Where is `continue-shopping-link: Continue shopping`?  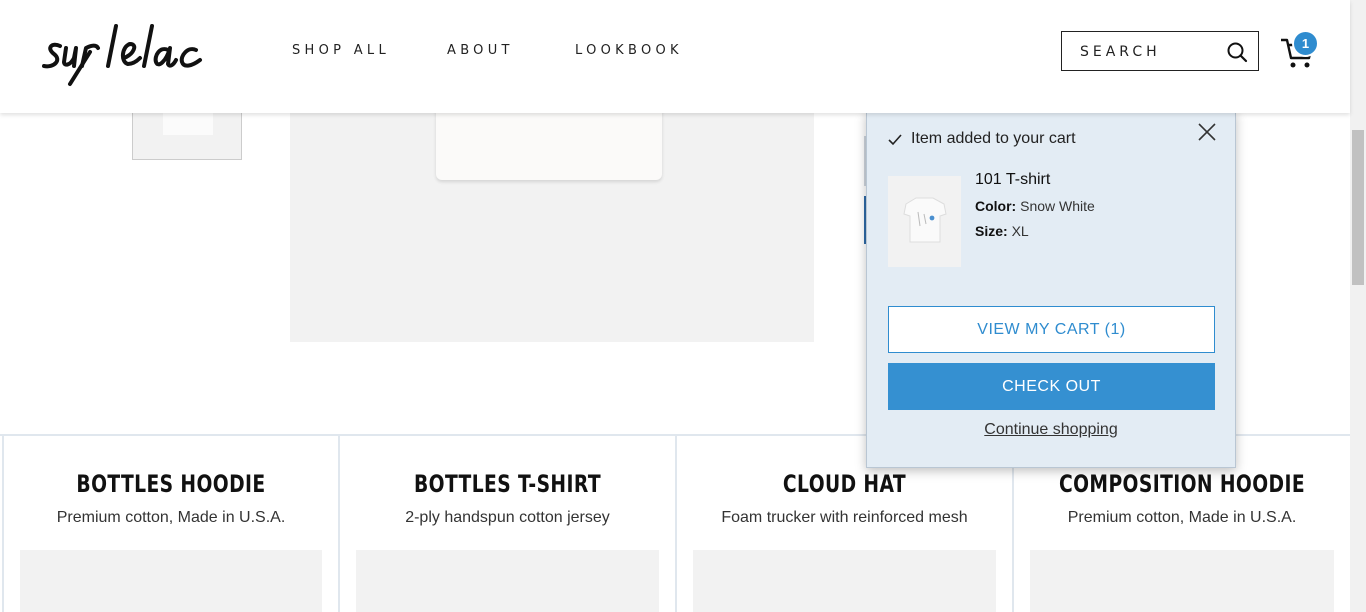 continue-shopping-link: Continue shopping is located at coordinates (1051, 430).